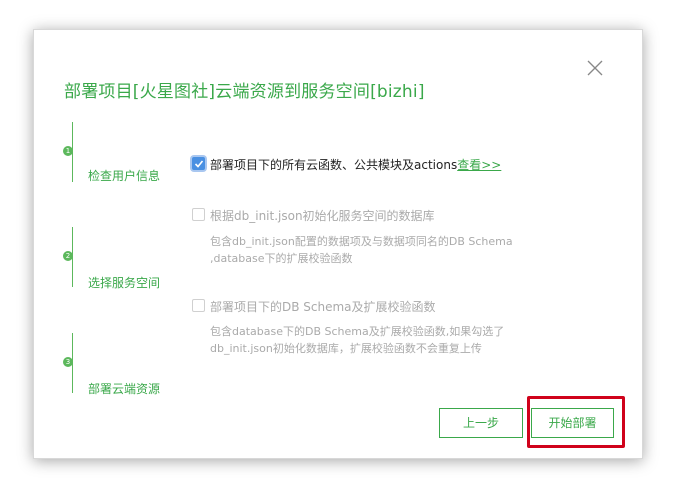  What do you see at coordinates (361, 241) in the screenshot?
I see `init-db-description-line-1: 包含db_init.json配置的数据项及与数据项同名的DB Schema` at bounding box center [361, 241].